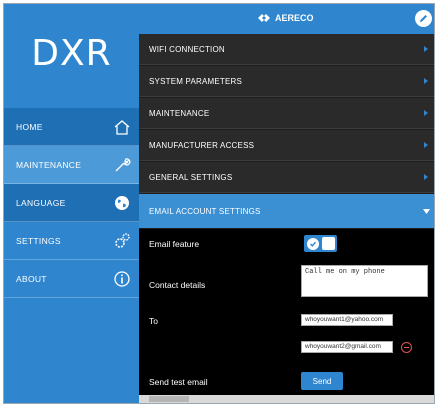 This screenshot has height=407, width=438. Describe the element at coordinates (426, 211) in the screenshot. I see `chevron-down-icon` at that location.